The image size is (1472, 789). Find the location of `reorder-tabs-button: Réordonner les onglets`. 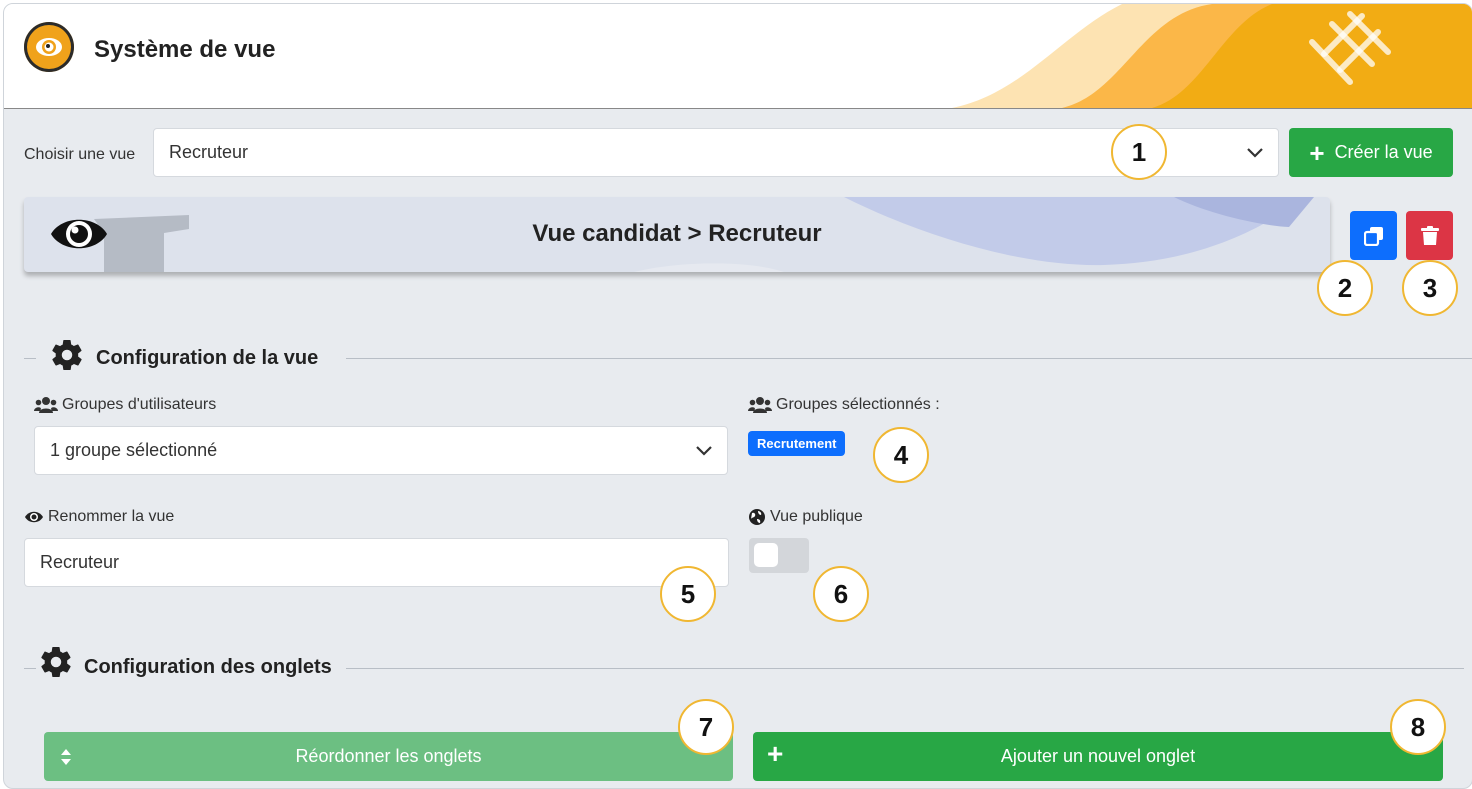

reorder-tabs-button: Réordonner les onglets is located at coordinates (388, 756).